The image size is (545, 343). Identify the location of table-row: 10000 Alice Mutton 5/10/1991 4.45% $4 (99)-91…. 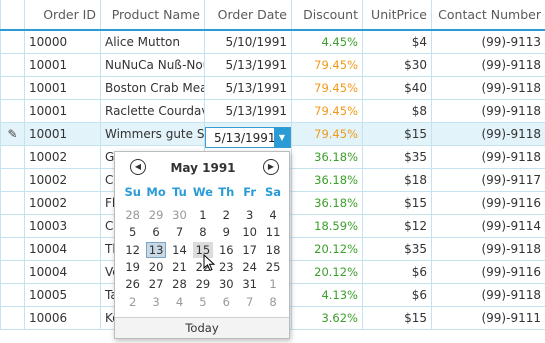
(272, 41).